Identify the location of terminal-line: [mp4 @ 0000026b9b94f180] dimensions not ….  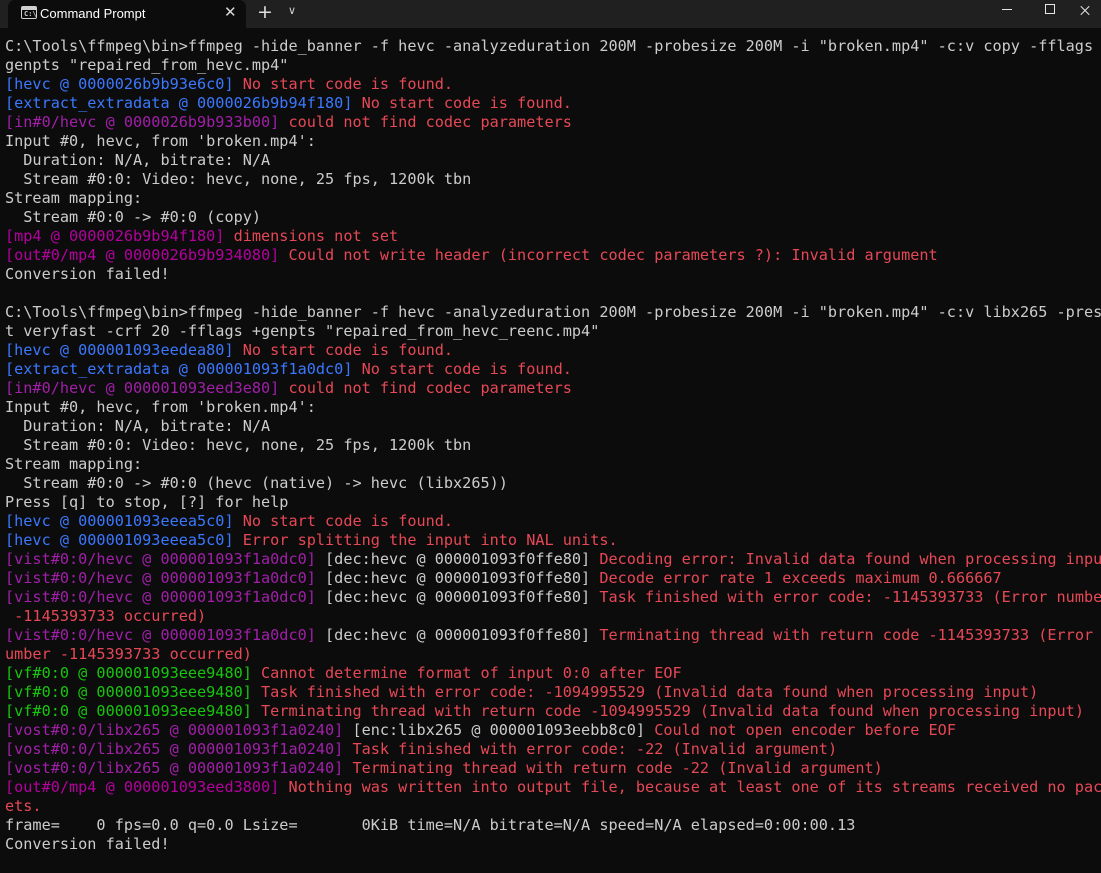
(553, 236).